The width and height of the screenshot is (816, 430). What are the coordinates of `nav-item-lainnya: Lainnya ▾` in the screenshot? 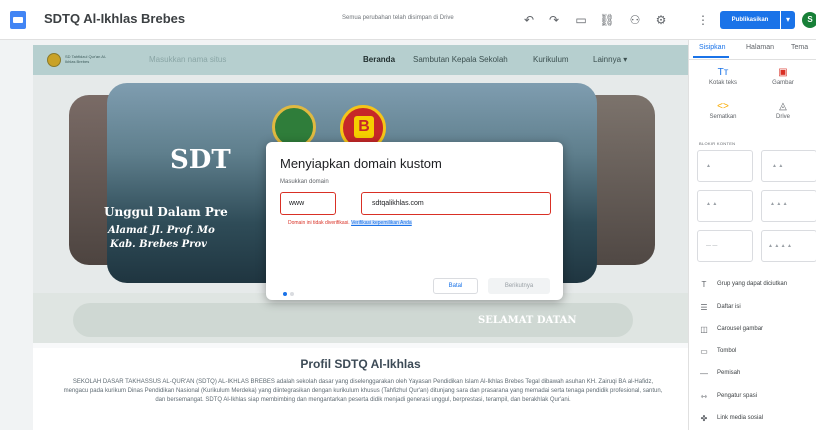 It's located at (610, 59).